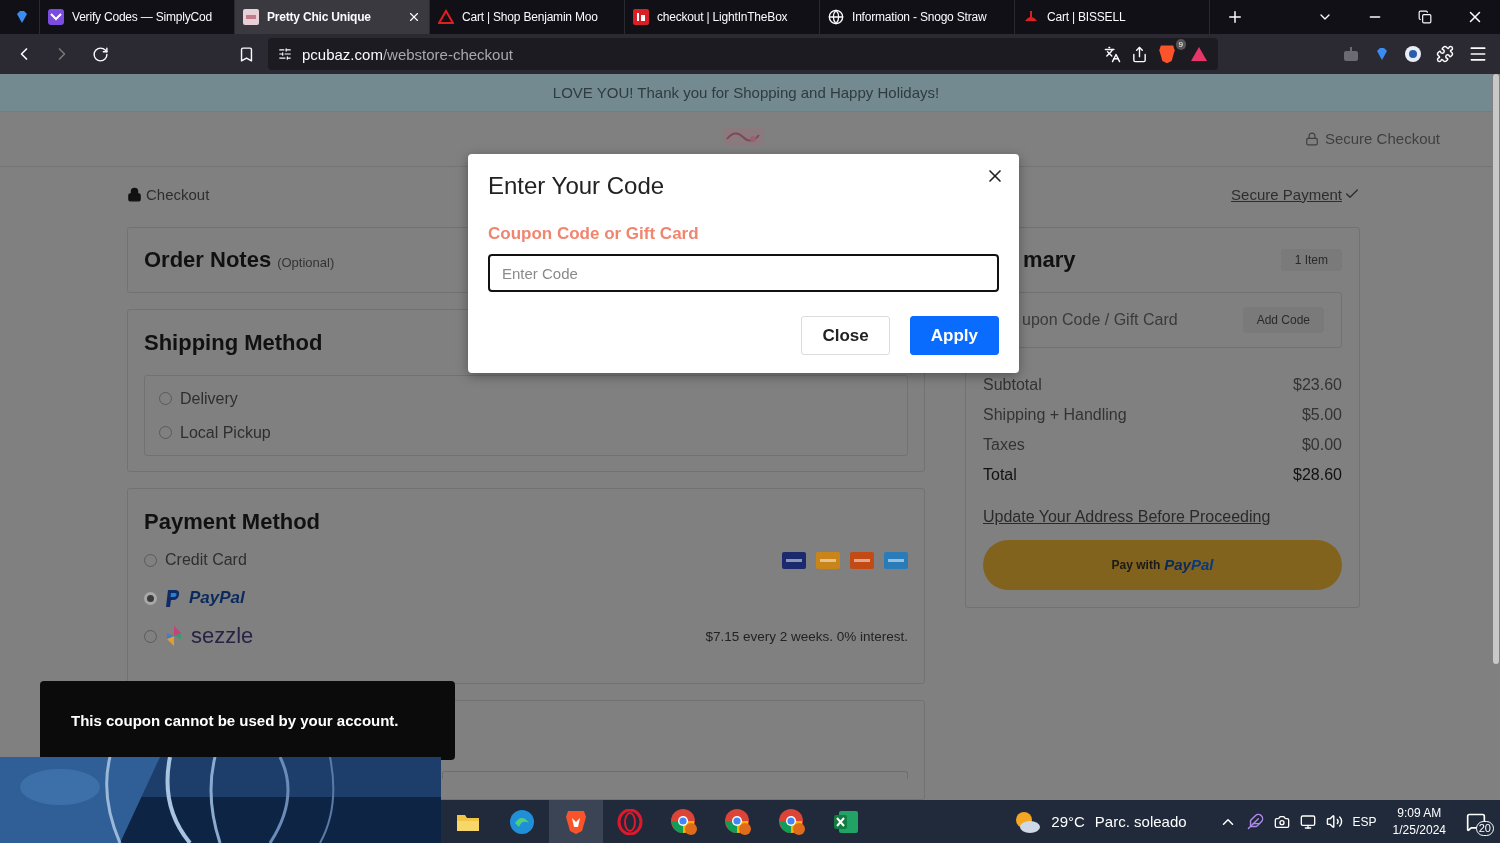  What do you see at coordinates (1295, 194) in the screenshot?
I see `secure-payment-link: Secure Payment` at bounding box center [1295, 194].